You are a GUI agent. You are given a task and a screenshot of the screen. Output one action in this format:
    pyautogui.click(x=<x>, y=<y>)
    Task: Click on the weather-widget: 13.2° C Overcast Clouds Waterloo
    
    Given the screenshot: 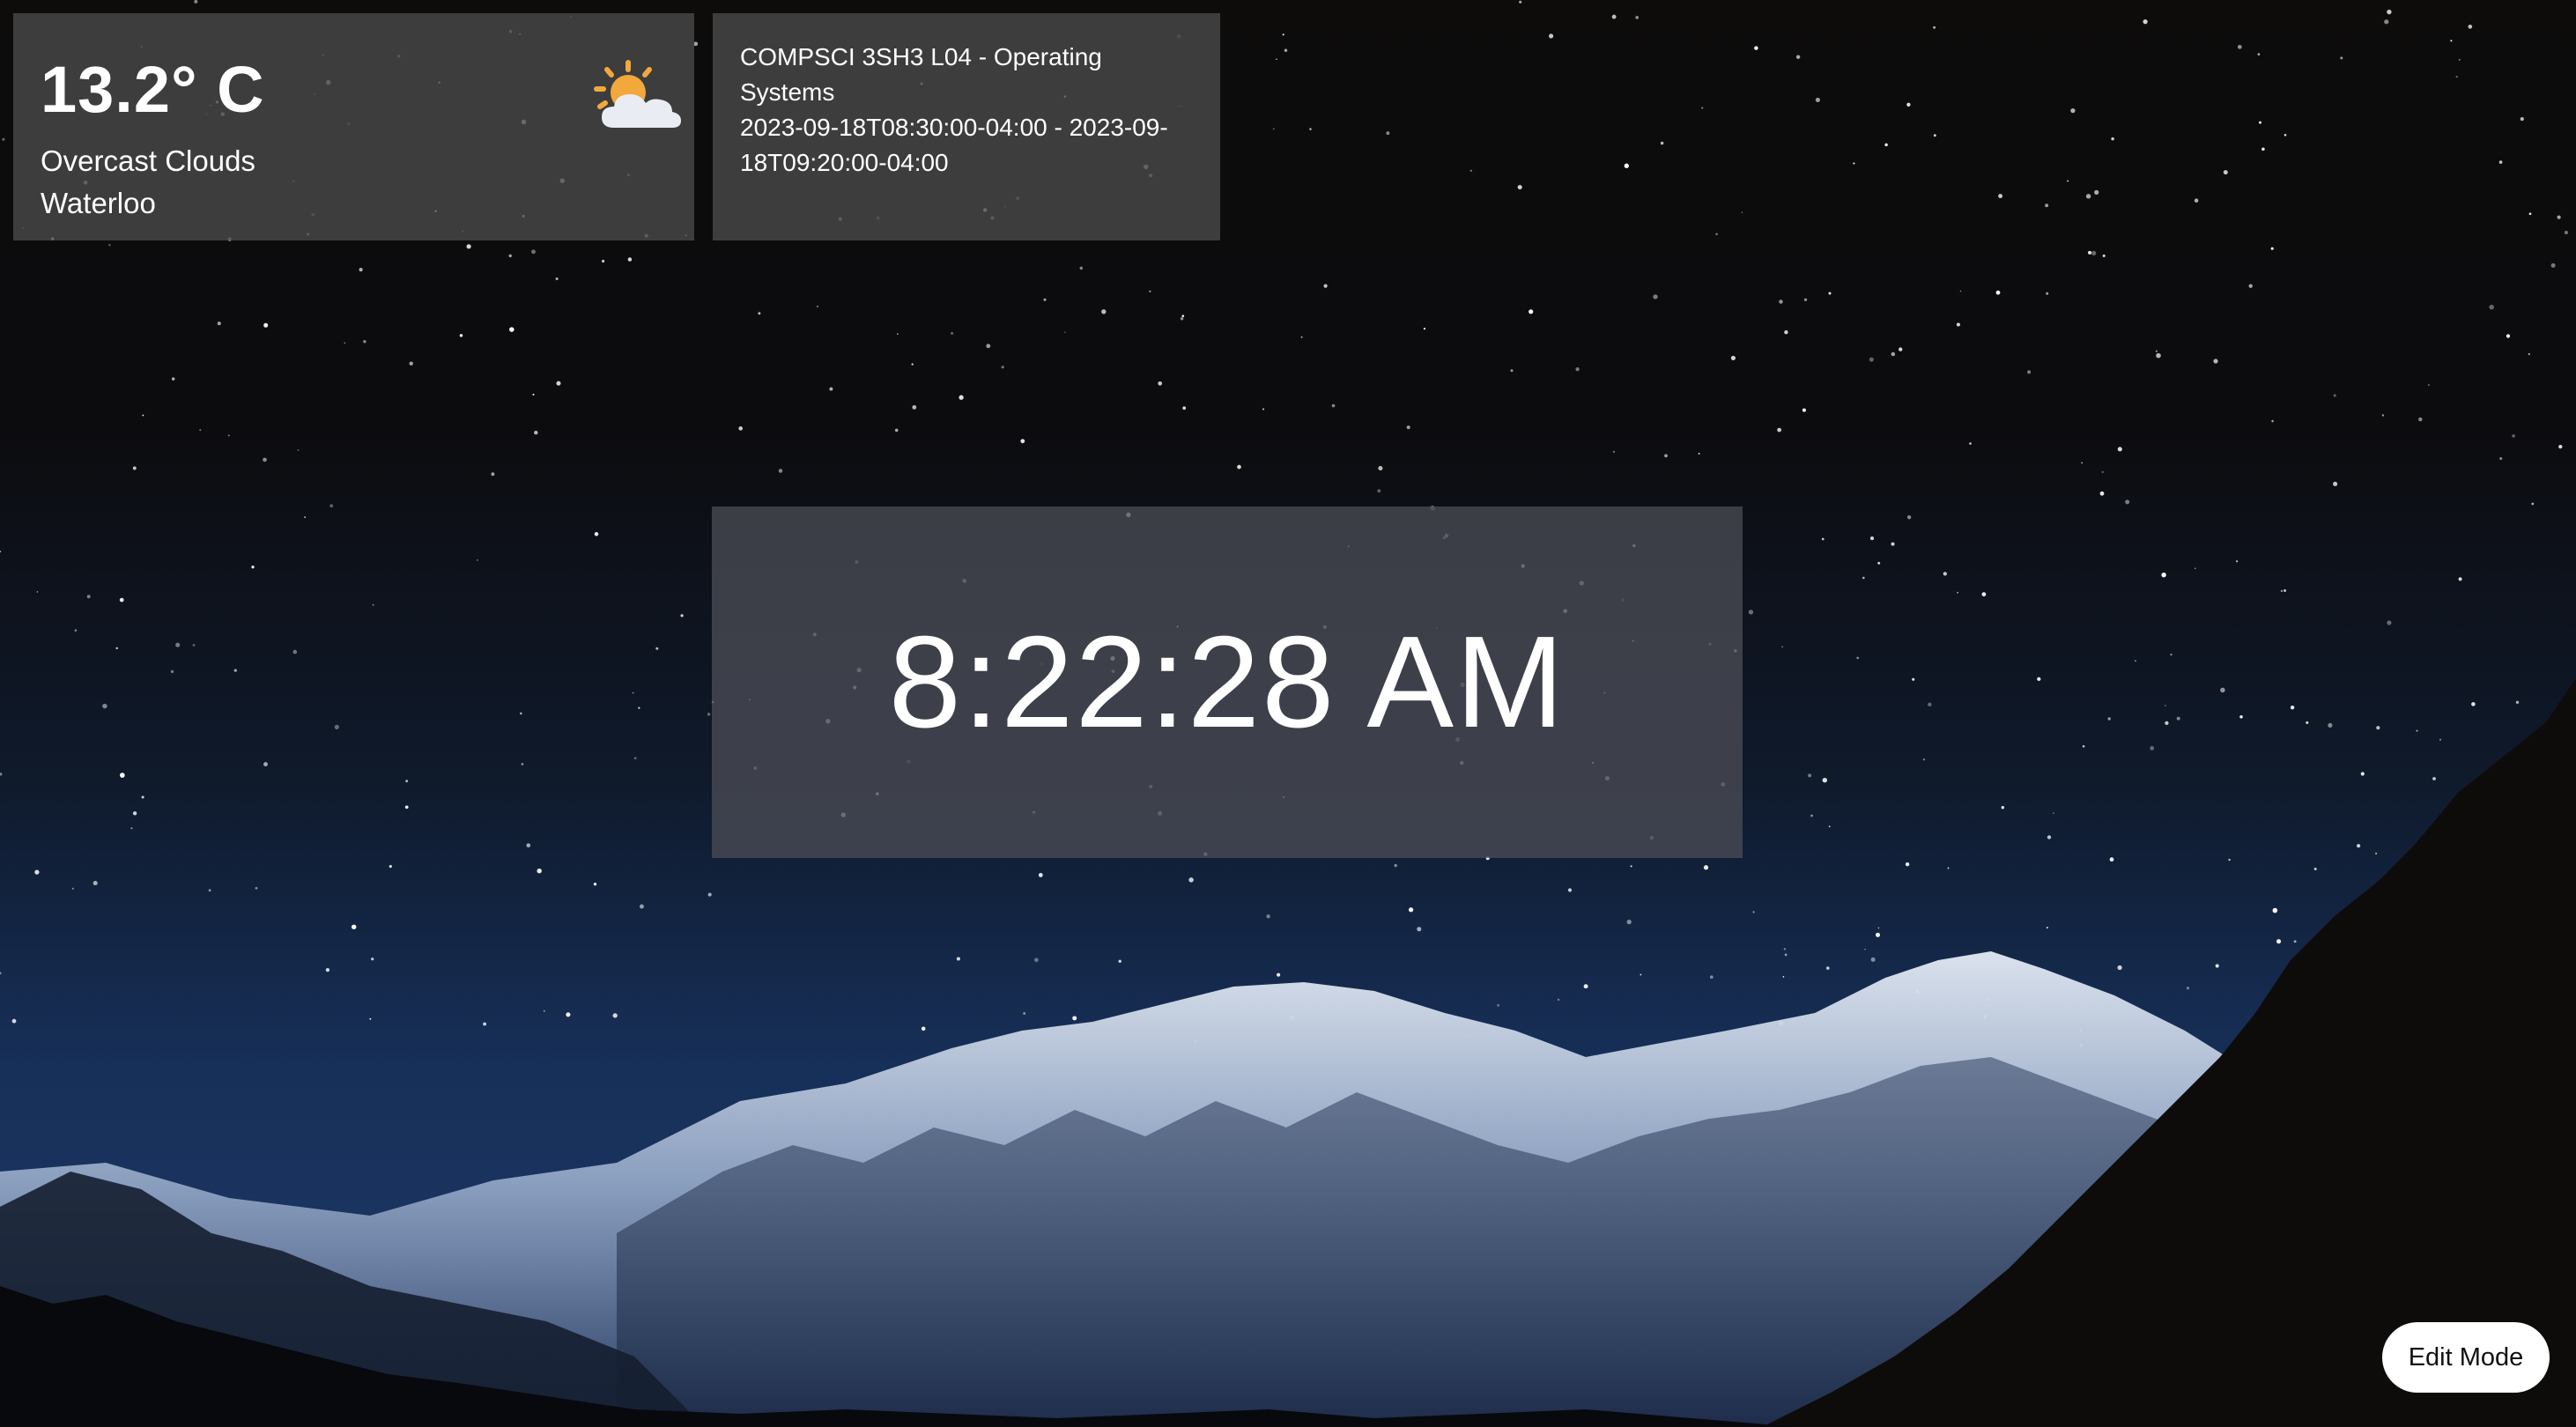 What is the action you would take?
    pyautogui.click(x=354, y=127)
    